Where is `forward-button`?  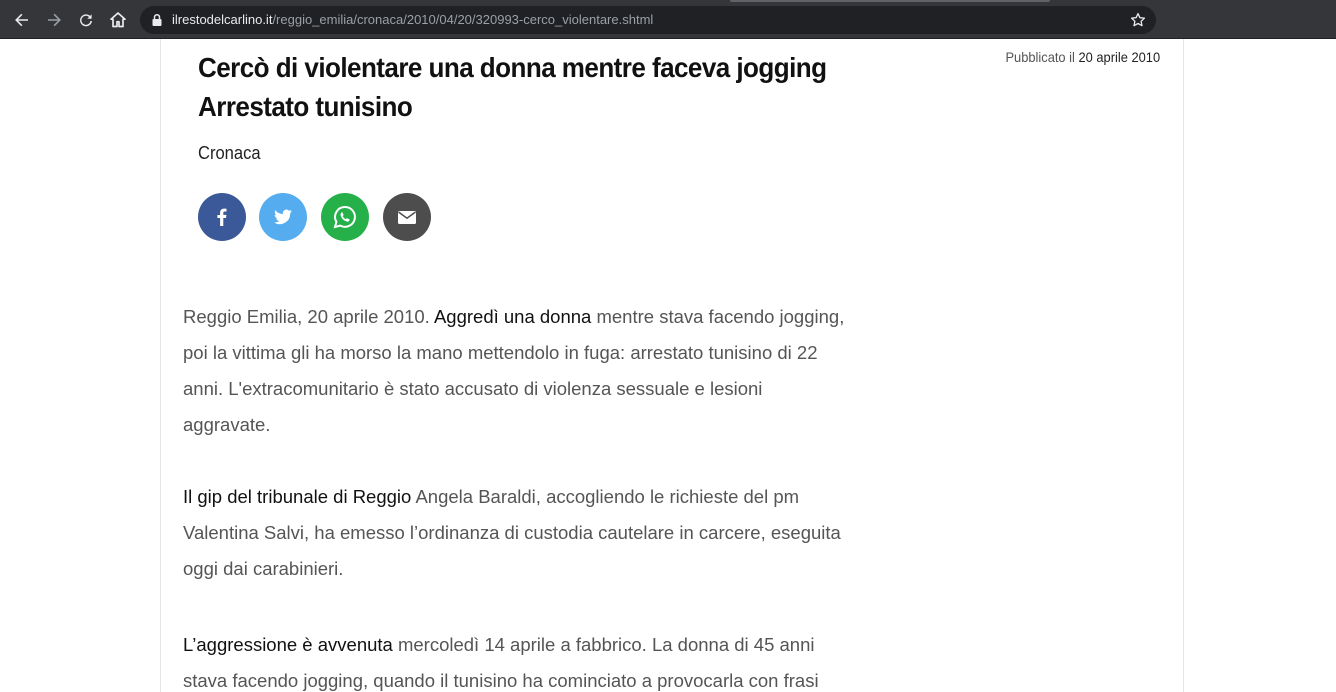 forward-button is located at coordinates (54, 20).